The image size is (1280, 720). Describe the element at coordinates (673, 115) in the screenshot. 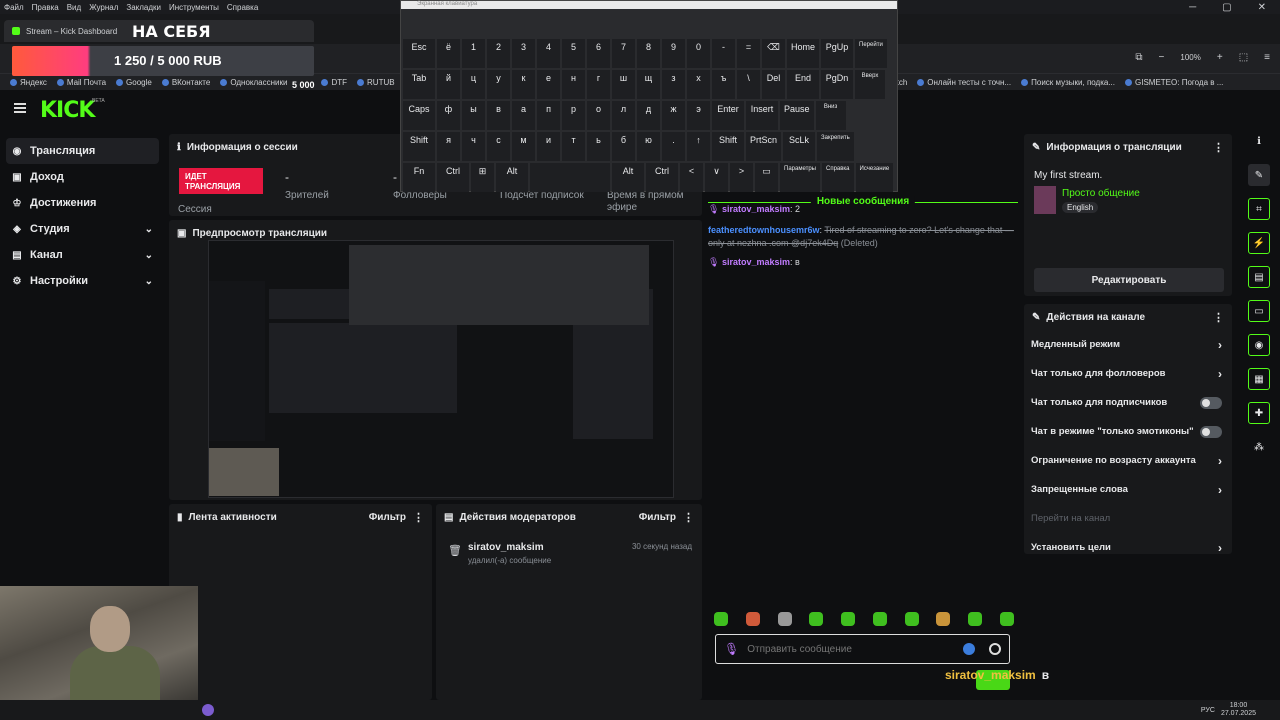

I see `keyboard-key: ж` at that location.